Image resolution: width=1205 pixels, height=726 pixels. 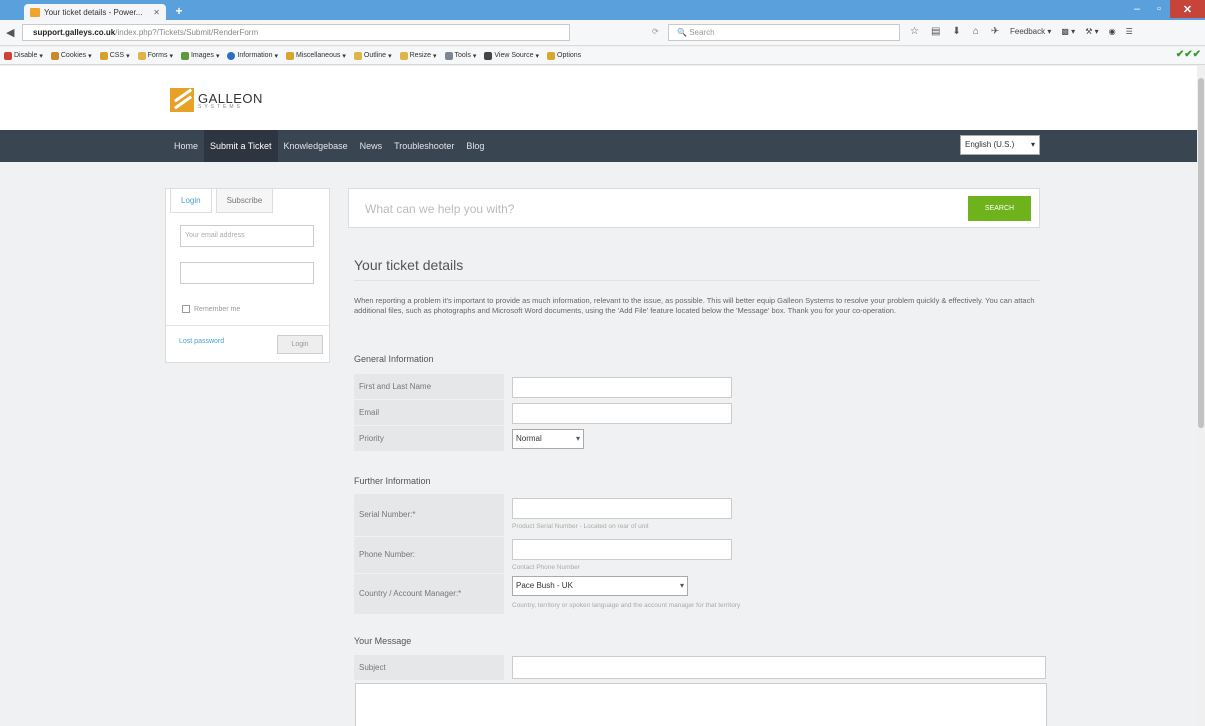 What do you see at coordinates (247, 273) in the screenshot?
I see `login-password-input` at bounding box center [247, 273].